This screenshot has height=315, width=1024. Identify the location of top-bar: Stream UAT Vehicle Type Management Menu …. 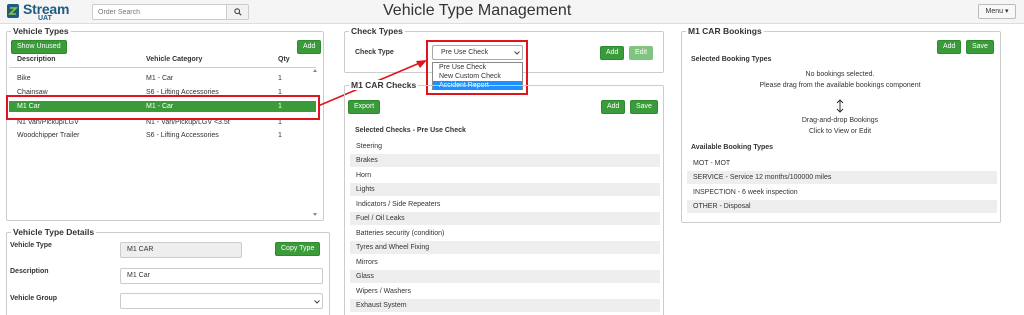
(512, 12).